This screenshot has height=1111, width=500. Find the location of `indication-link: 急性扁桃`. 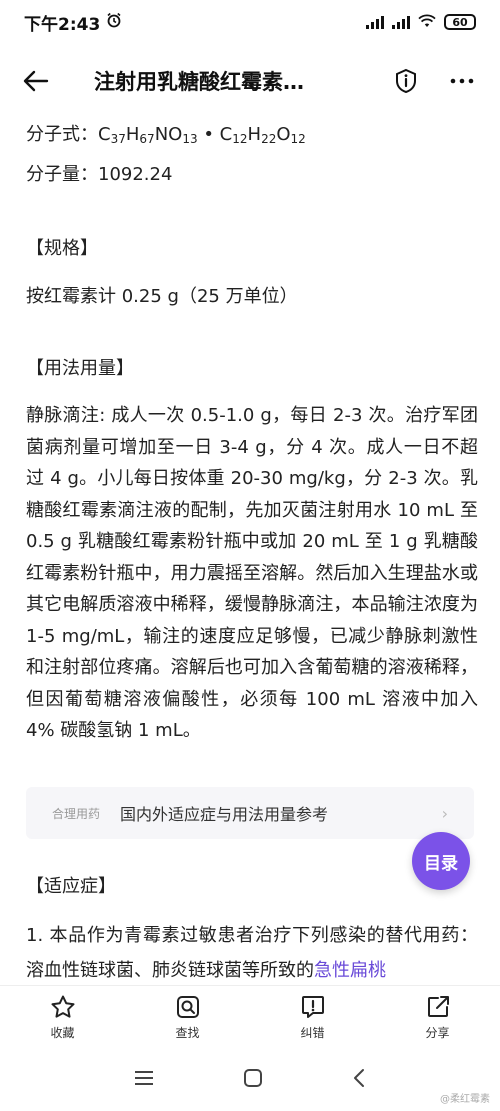

indication-link: 急性扁桃 is located at coordinates (350, 970).